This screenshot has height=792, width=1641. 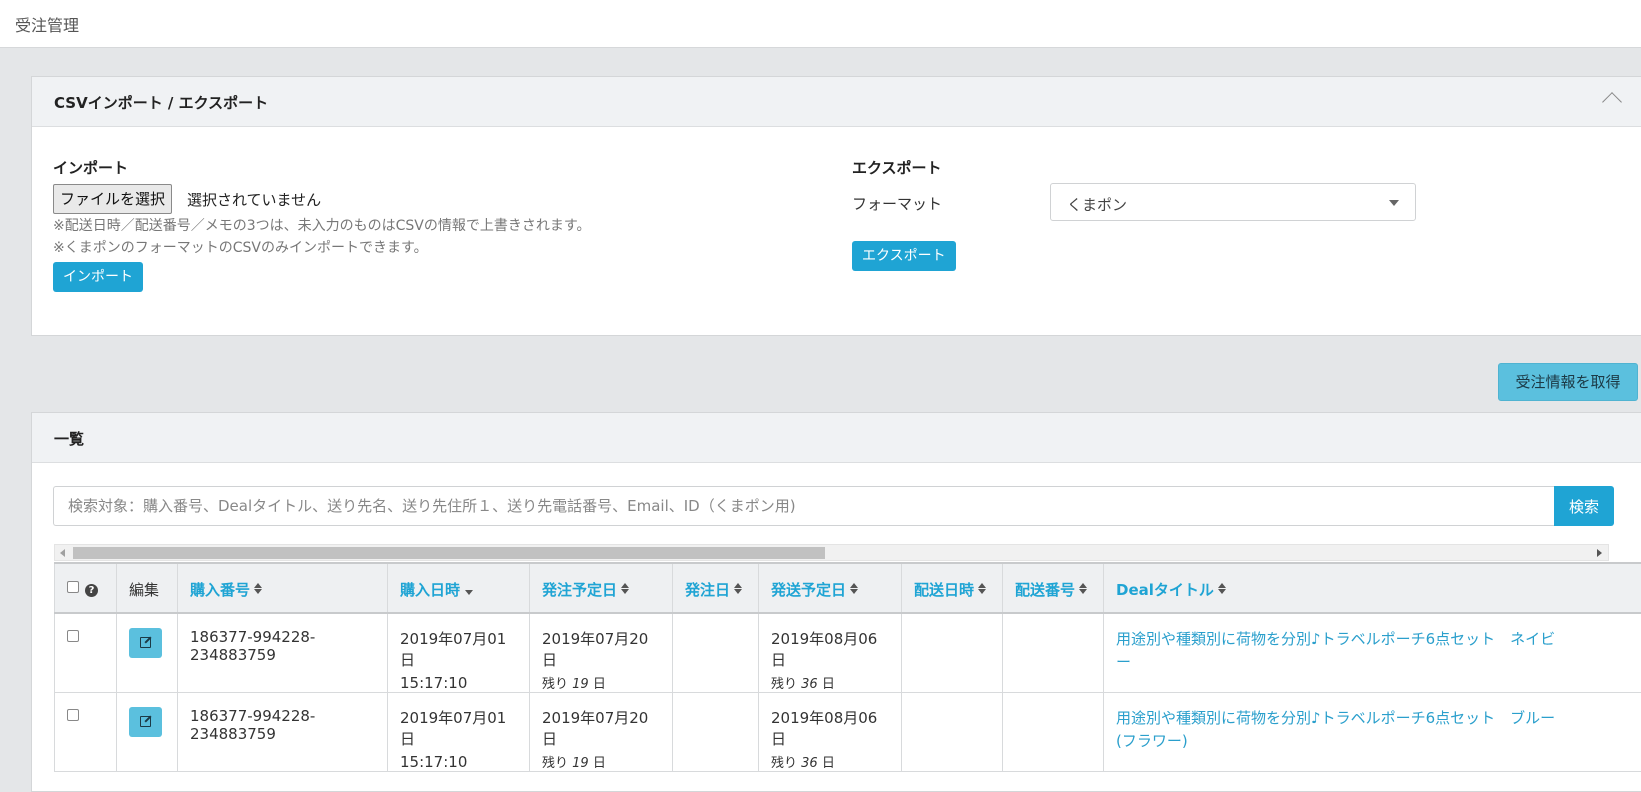 What do you see at coordinates (1233, 202) in the screenshot?
I see `format-select: くまポン` at bounding box center [1233, 202].